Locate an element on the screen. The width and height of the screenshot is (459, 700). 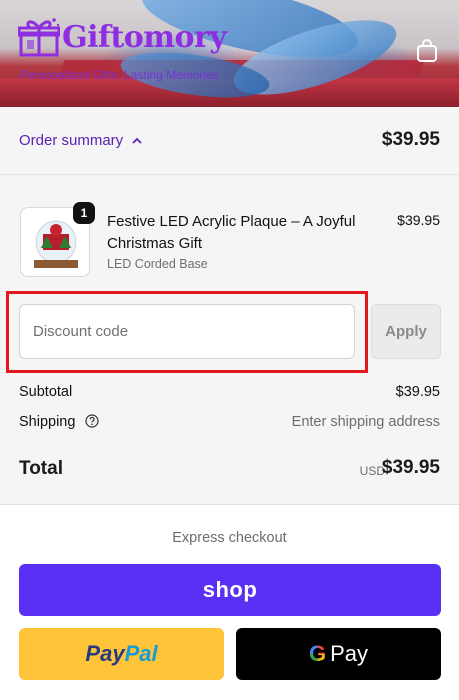
google-pay-button: G Pay is located at coordinates (338, 654).